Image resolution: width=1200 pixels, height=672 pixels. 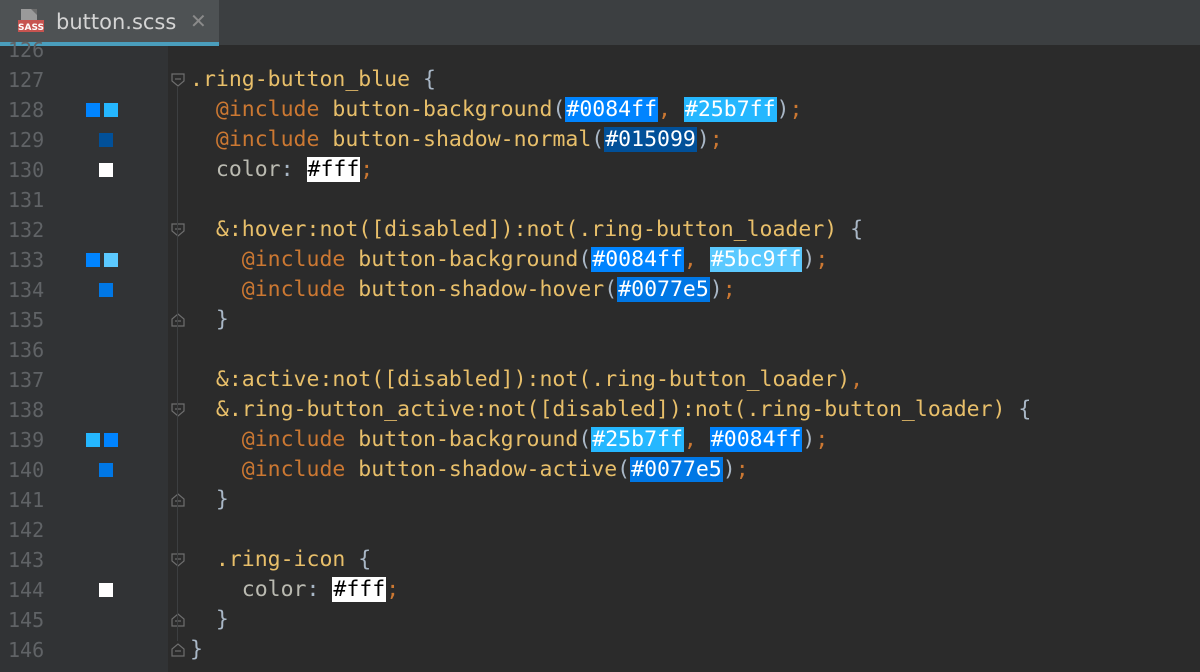 What do you see at coordinates (32, 620) in the screenshot?
I see `line-number: 145` at bounding box center [32, 620].